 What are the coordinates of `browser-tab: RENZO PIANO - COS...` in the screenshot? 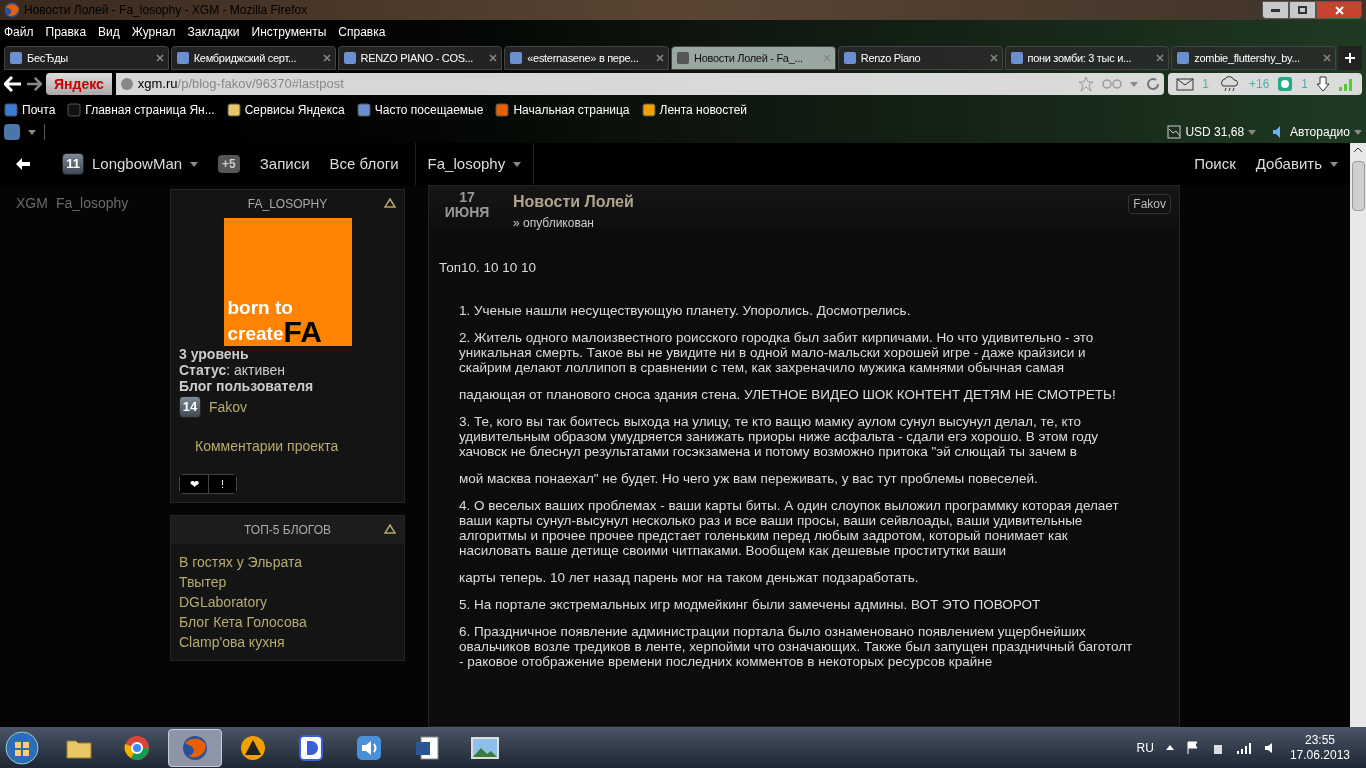 It's located at (420, 58).